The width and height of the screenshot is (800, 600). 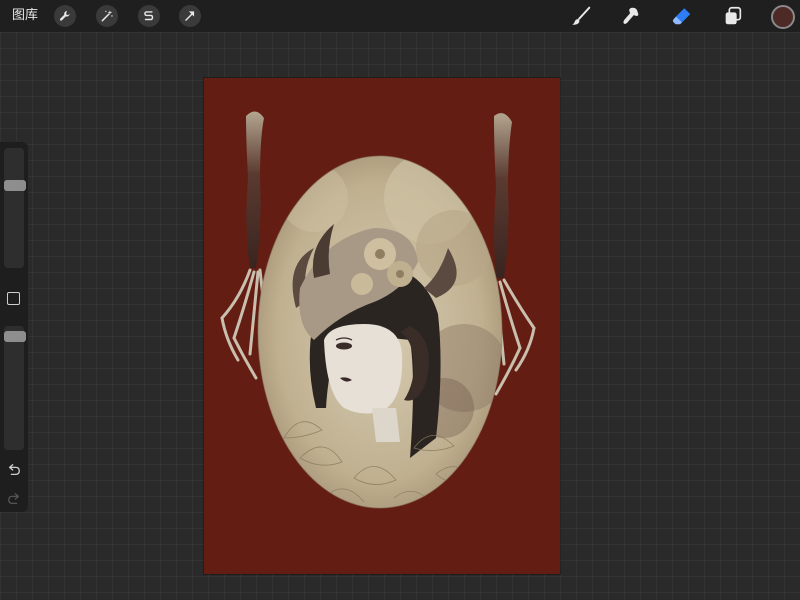 I want to click on color-swatch, so click(x=783, y=17).